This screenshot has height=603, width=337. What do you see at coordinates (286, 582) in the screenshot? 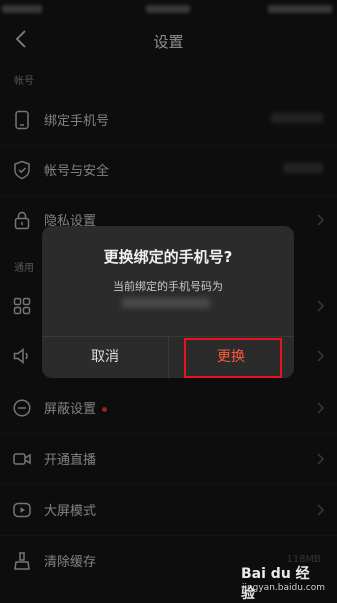
I see `baidu-jingyan-watermark: Bai du 经验 jingyan.baidu.com` at bounding box center [286, 582].